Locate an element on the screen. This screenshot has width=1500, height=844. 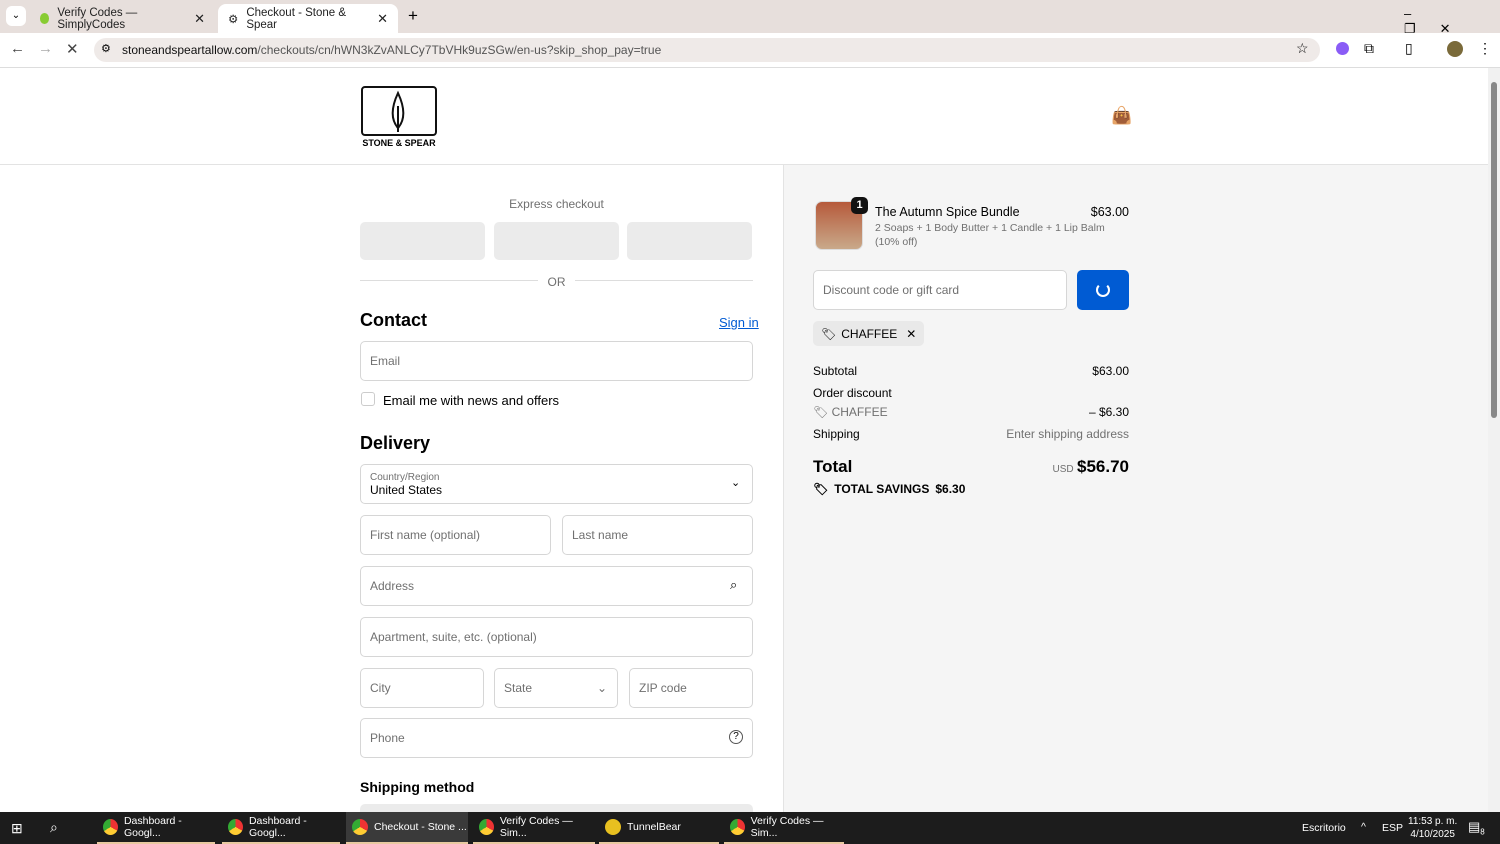
forward-icon: → is located at coordinates (45, 48).